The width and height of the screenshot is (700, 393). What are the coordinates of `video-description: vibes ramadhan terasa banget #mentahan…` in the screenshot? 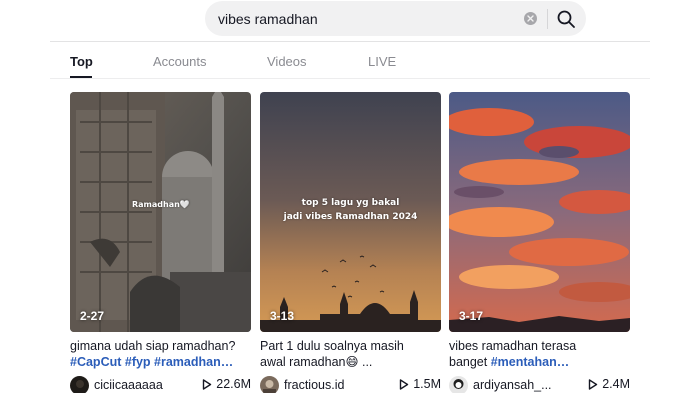 It's located at (539, 354).